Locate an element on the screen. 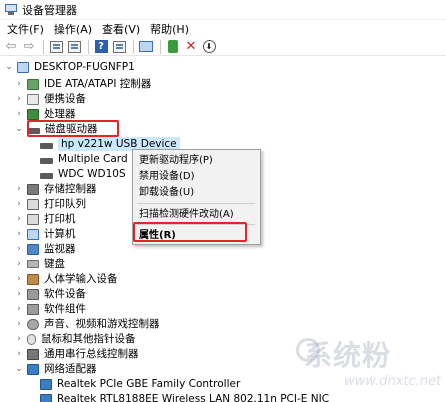 This screenshot has height=402, width=446. tree-item-mouse: › 鼠标和其他指针设备 is located at coordinates (75, 339).